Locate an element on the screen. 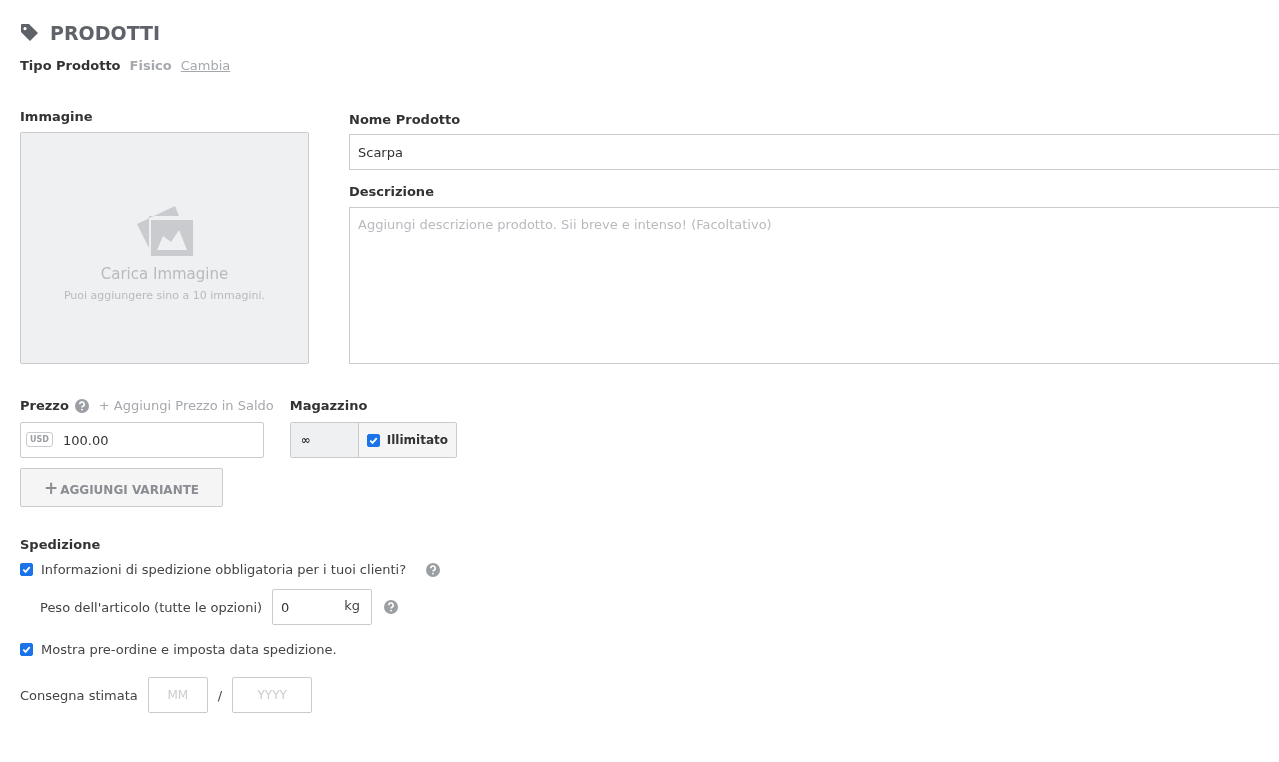 The width and height of the screenshot is (1279, 762). preorder-label: Mostra pre-ordine e imposta data spedizione. is located at coordinates (189, 649).